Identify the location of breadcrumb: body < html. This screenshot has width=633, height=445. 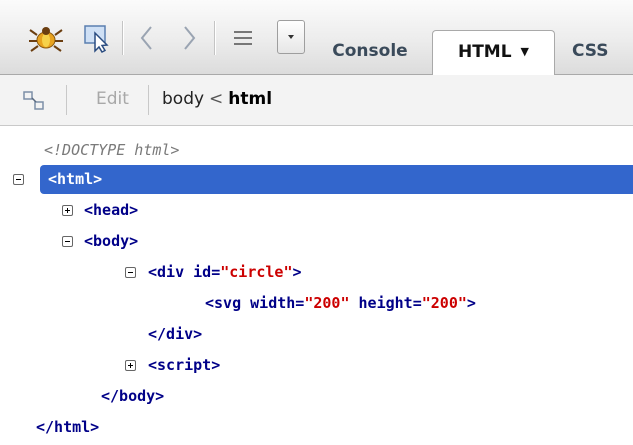
(217, 99).